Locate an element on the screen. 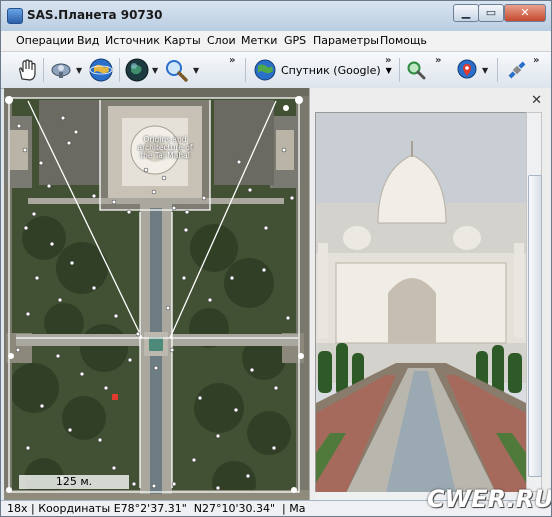  menu-source: Источник is located at coordinates (132, 40).